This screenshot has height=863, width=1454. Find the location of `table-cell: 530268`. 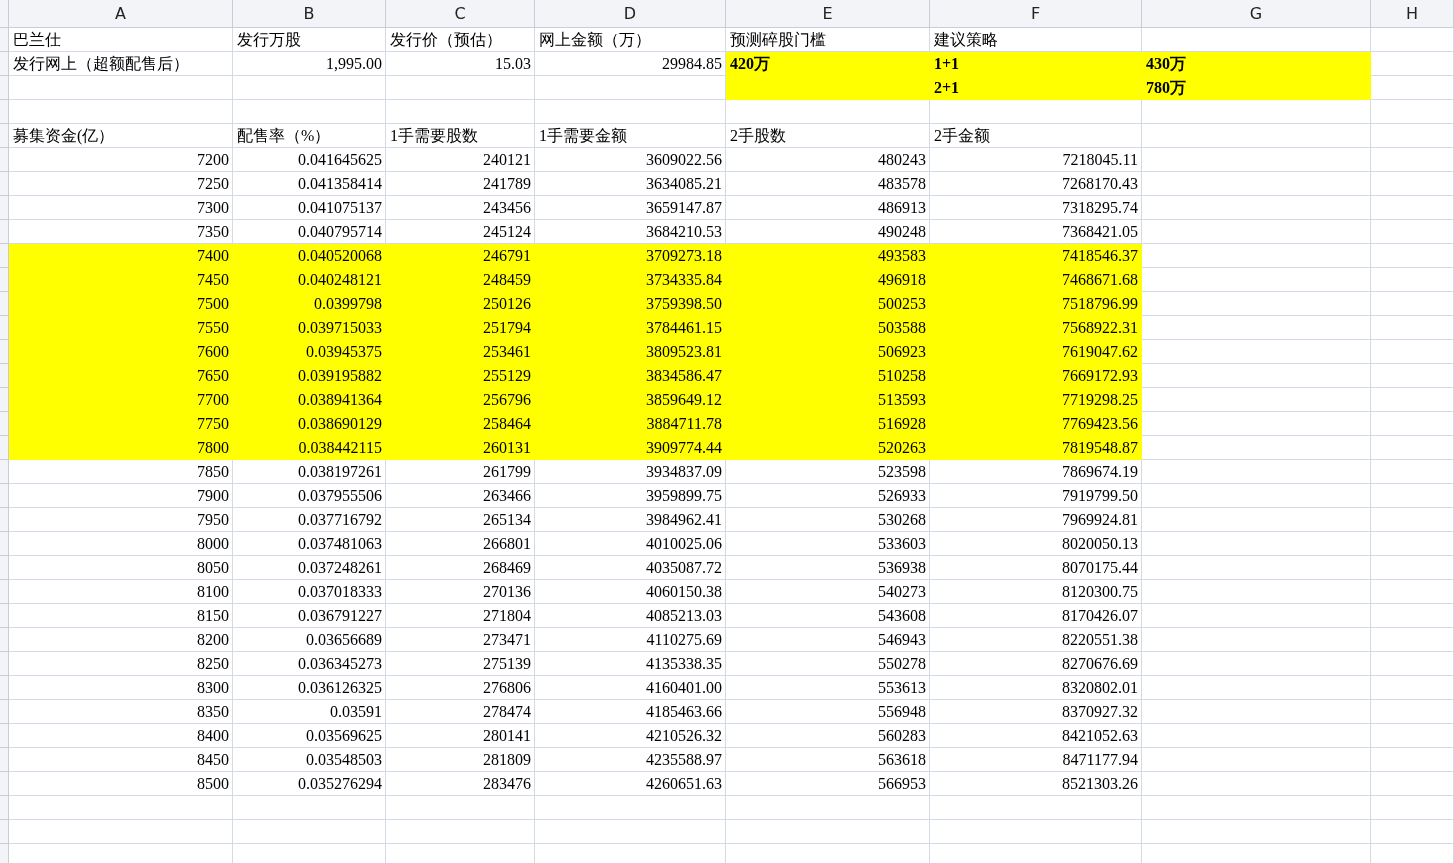

table-cell: 530268 is located at coordinates (828, 520).